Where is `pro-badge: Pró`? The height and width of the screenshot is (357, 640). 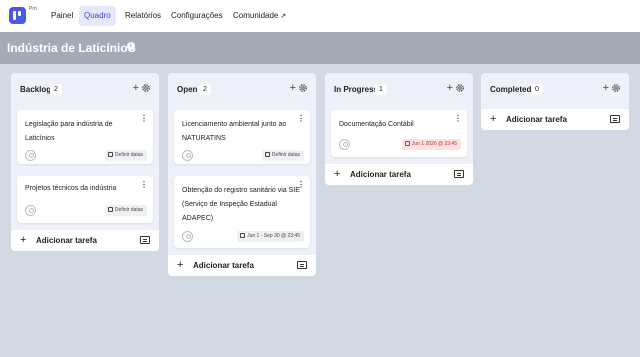 pro-badge: Pró is located at coordinates (33, 9).